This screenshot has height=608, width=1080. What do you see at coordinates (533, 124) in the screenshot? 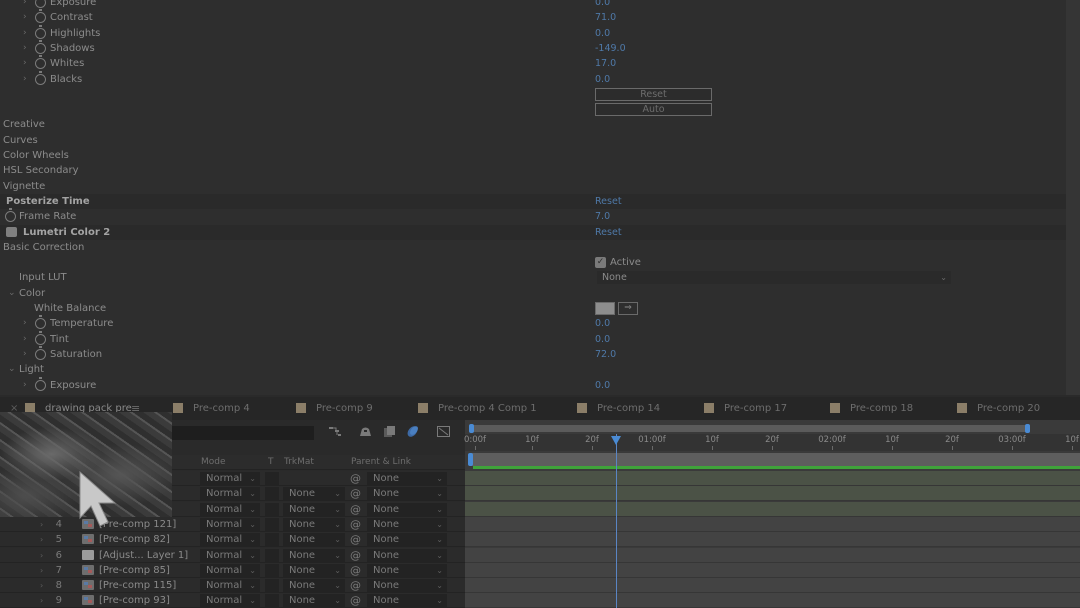
I see `section-row: Creative` at bounding box center [533, 124].